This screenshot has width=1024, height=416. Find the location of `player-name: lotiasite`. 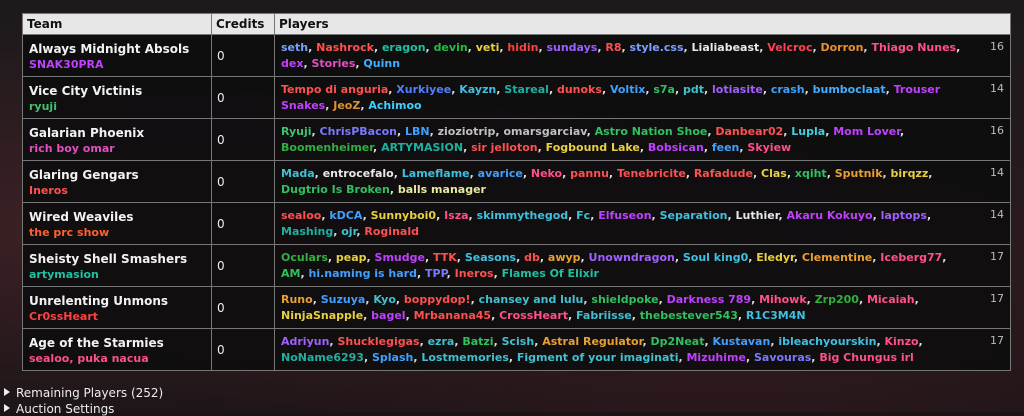

player-name: lotiasite is located at coordinates (737, 89).